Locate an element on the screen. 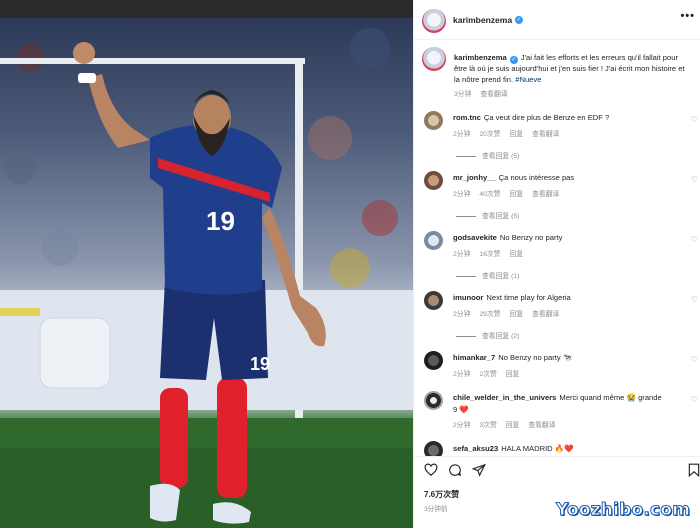 The image size is (700, 528). comment-username: rom.tnc is located at coordinates (467, 117).